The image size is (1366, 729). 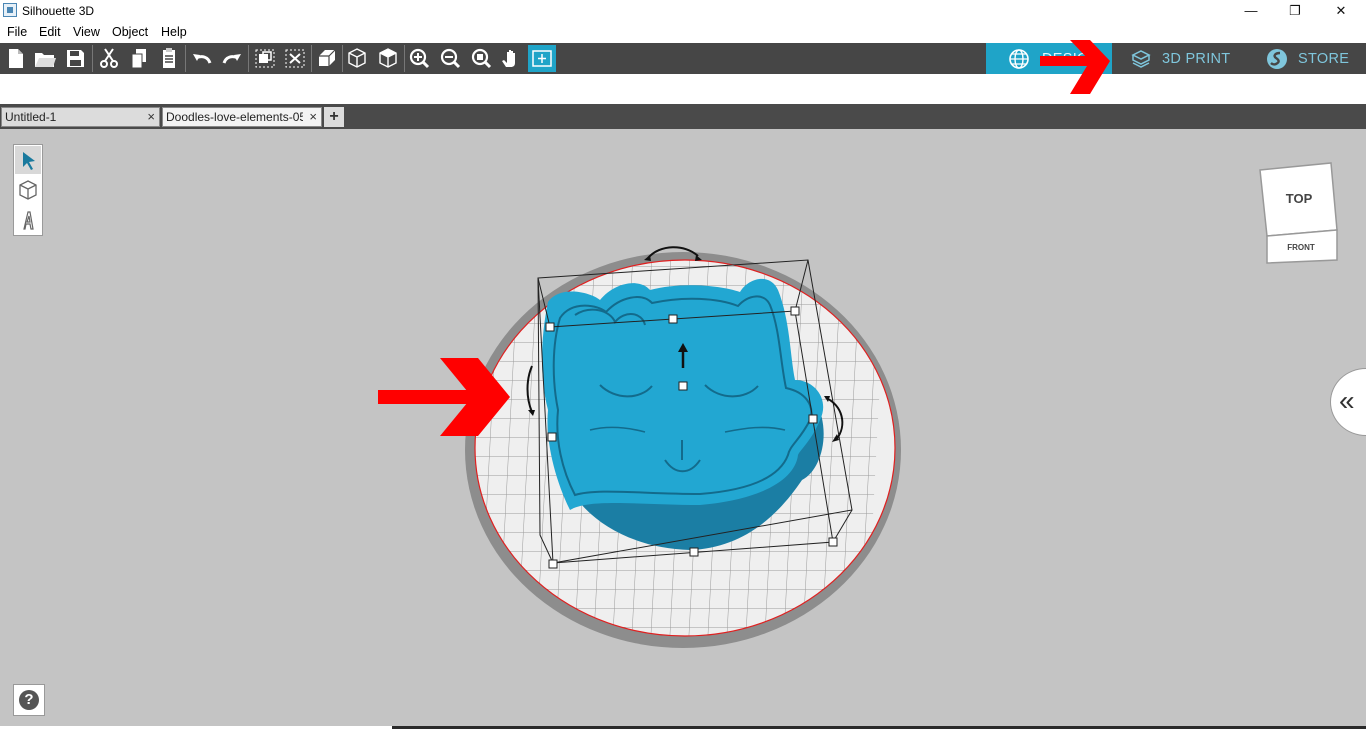 I want to click on center-handle, so click(x=683, y=386).